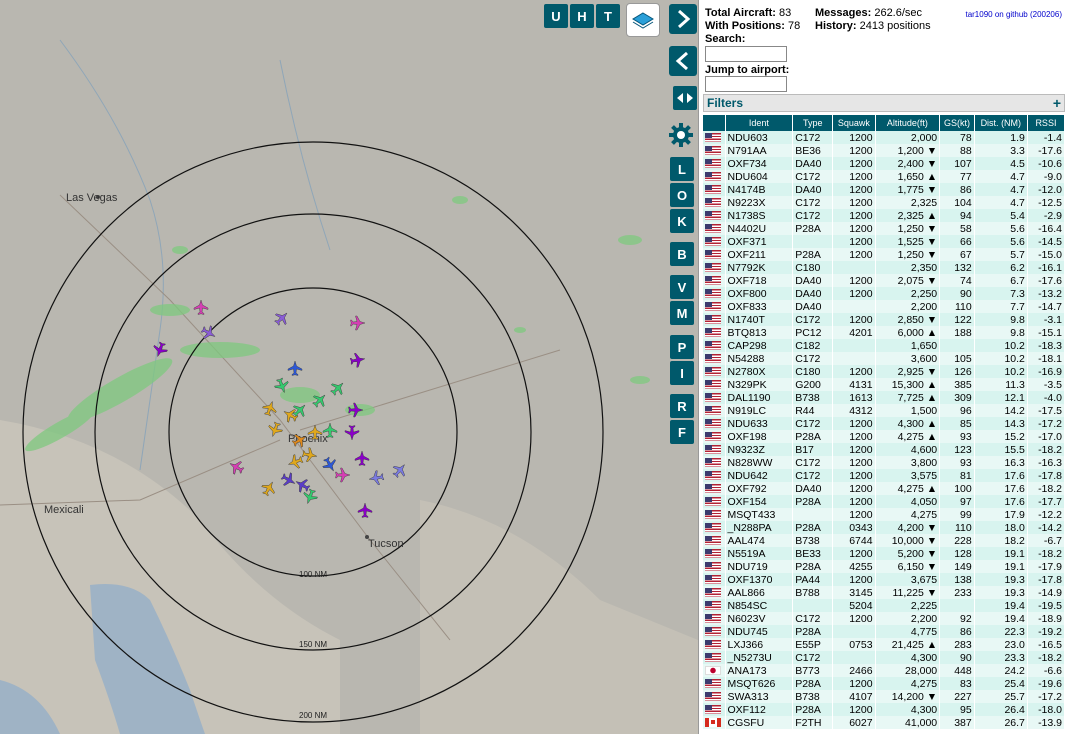  What do you see at coordinates (1057, 103) in the screenshot?
I see `filters-toggle-icon: +` at bounding box center [1057, 103].